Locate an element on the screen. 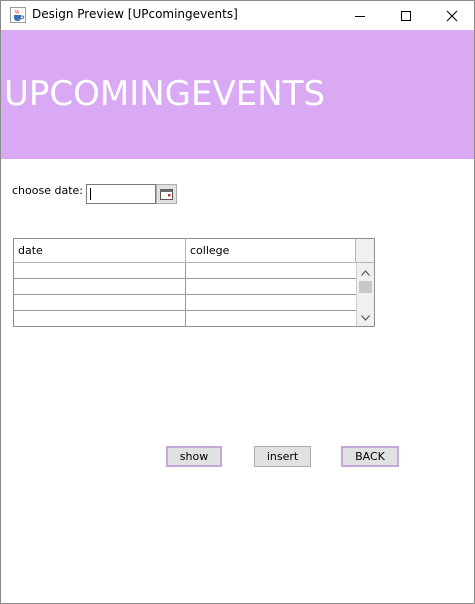 Image resolution: width=475 pixels, height=604 pixels. vertical-scrollbar is located at coordinates (365, 294).